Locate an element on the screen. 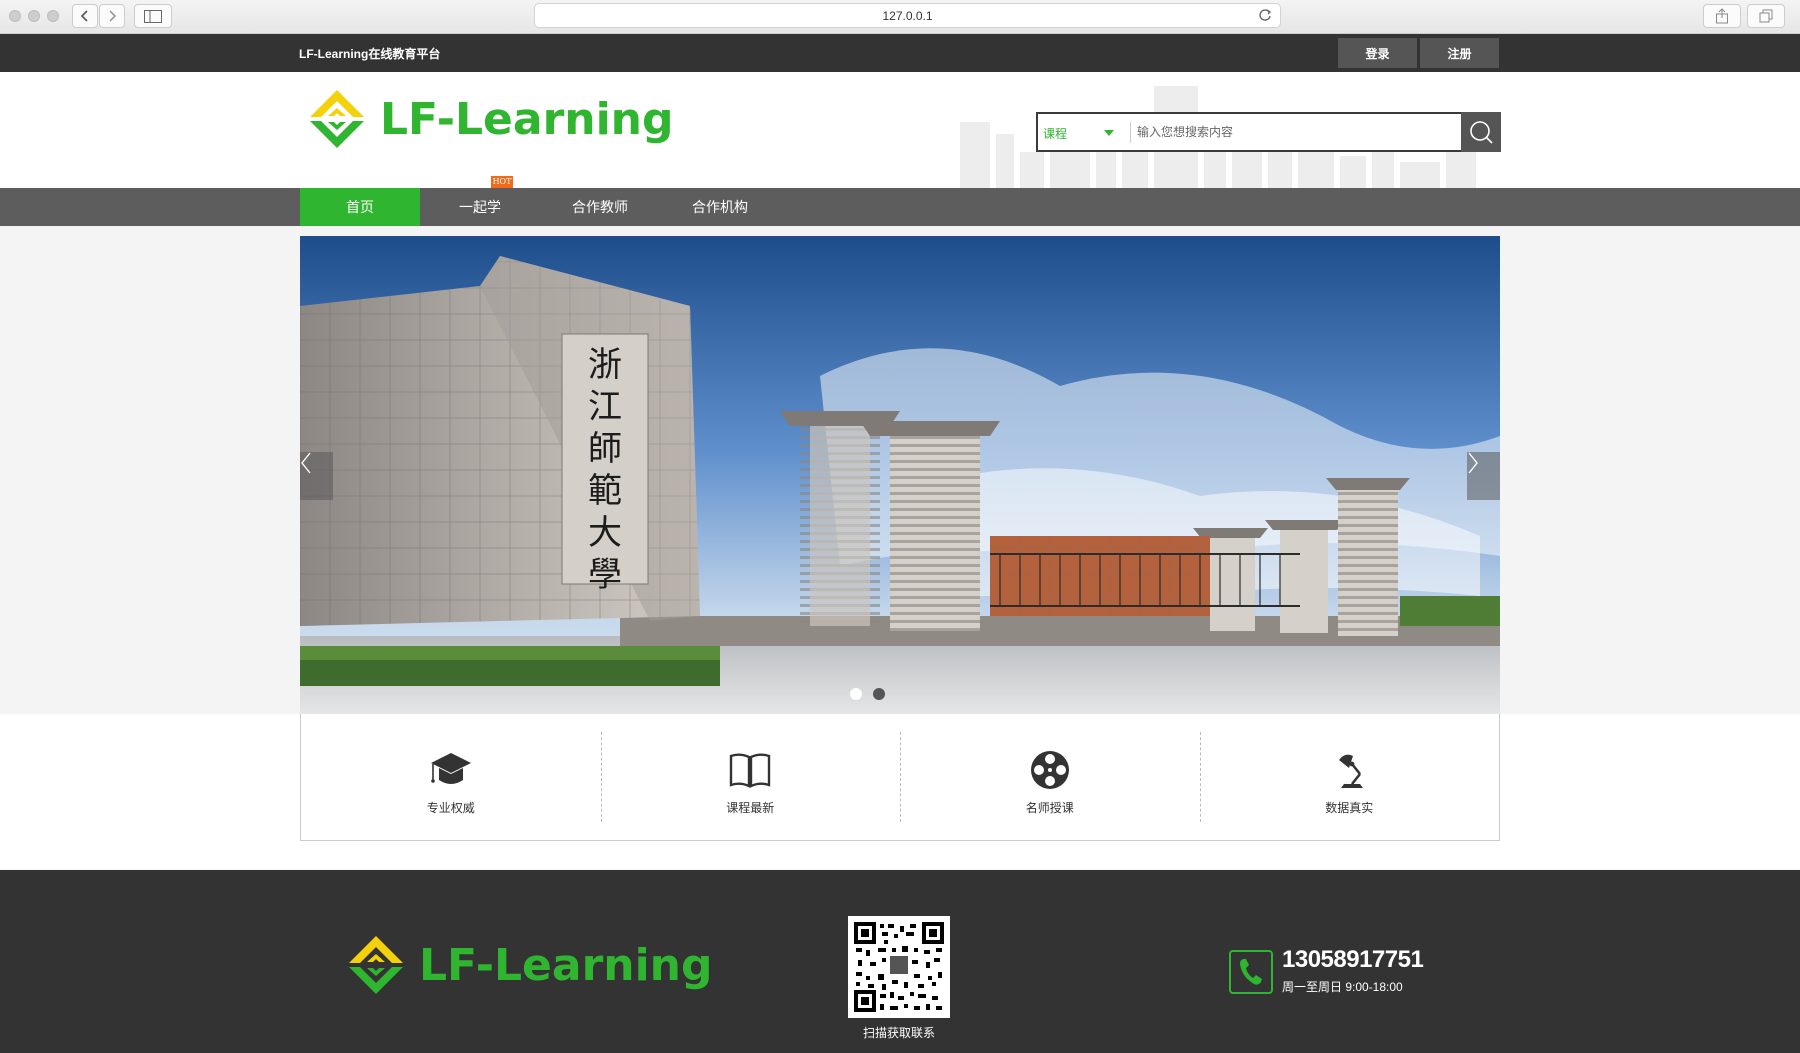  feature-newest-courses: 课程最新 is located at coordinates (750, 777).